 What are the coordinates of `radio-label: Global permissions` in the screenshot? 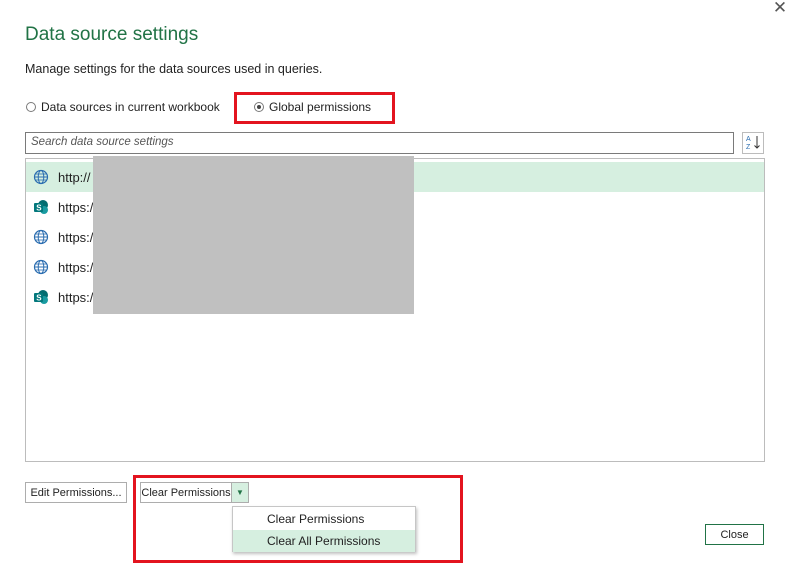 It's located at (320, 107).